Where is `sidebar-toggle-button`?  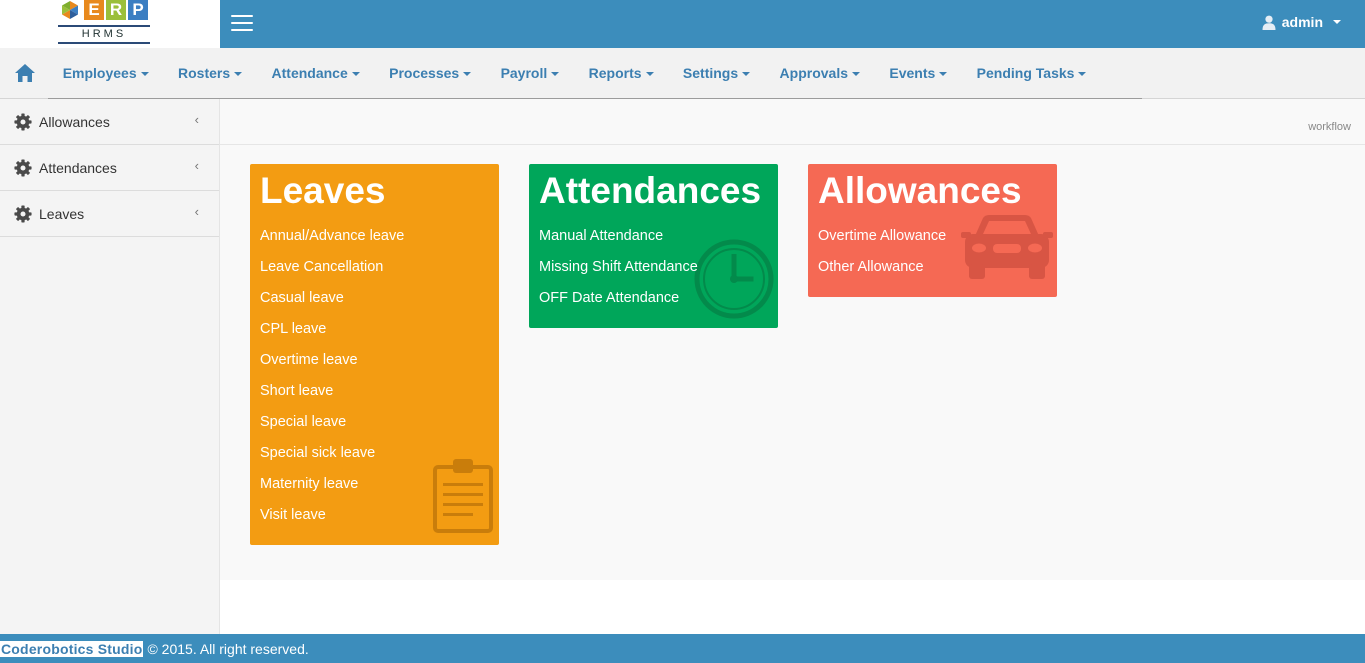 sidebar-toggle-button is located at coordinates (242, 23).